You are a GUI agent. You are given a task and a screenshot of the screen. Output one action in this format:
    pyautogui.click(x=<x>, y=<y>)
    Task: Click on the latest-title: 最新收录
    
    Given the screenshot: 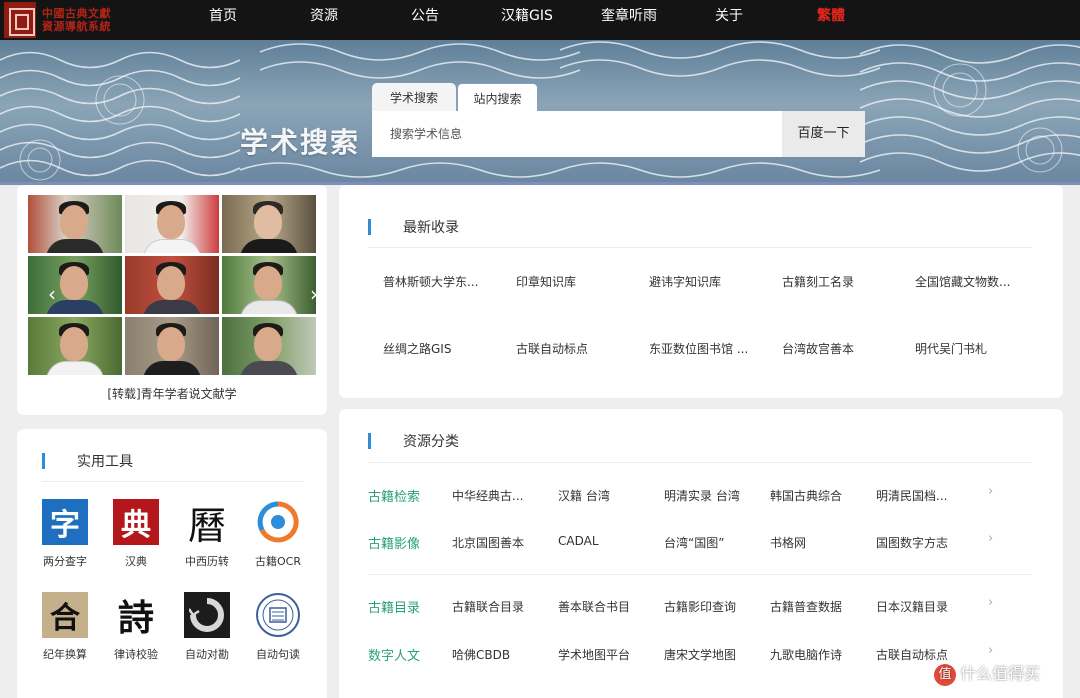 What is the action you would take?
    pyautogui.click(x=431, y=228)
    